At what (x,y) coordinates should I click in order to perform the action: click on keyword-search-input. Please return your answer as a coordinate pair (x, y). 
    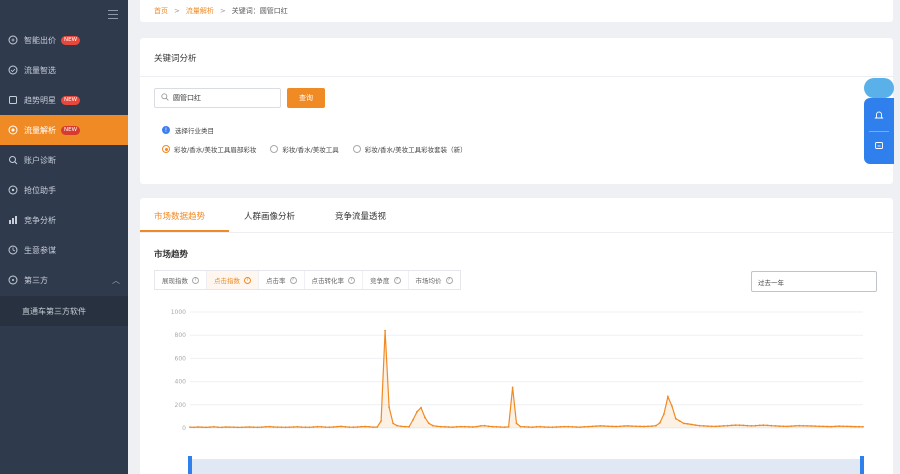
    Looking at the image, I should click on (223, 98).